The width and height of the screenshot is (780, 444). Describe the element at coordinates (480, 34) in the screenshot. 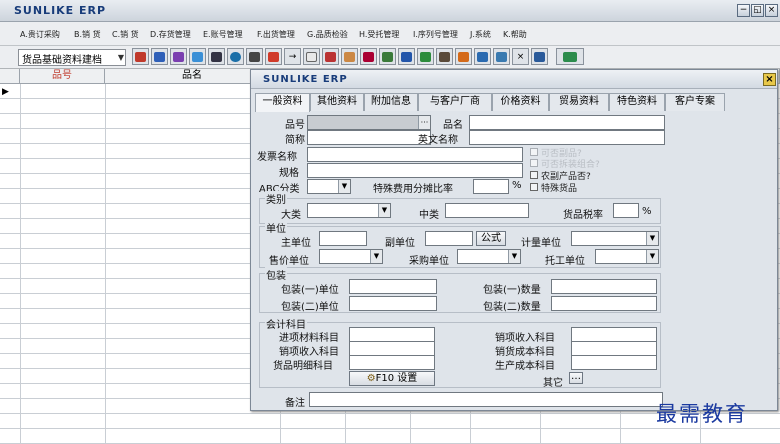

I see `menu-item-system: J.系统` at that location.